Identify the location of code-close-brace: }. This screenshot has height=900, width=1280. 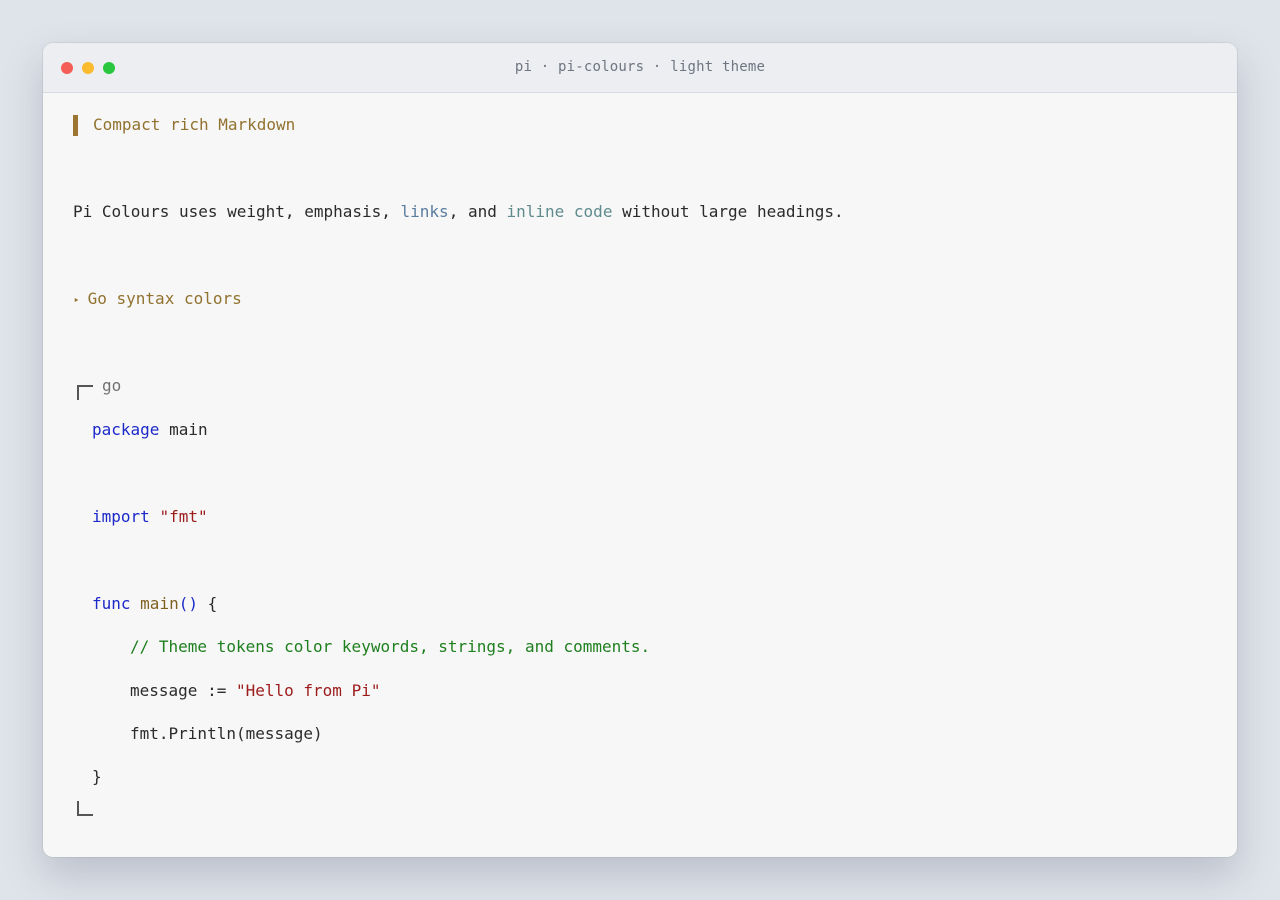
(97, 776).